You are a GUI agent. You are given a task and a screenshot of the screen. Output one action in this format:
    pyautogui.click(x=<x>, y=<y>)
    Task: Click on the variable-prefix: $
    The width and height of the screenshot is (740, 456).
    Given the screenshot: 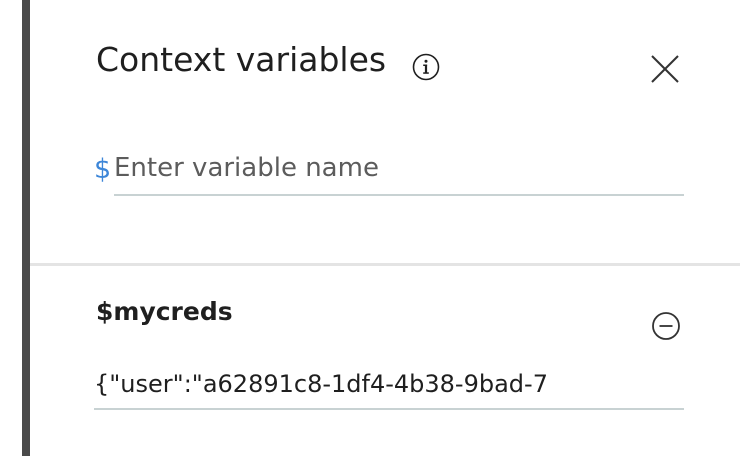 What is the action you would take?
    pyautogui.click(x=103, y=169)
    